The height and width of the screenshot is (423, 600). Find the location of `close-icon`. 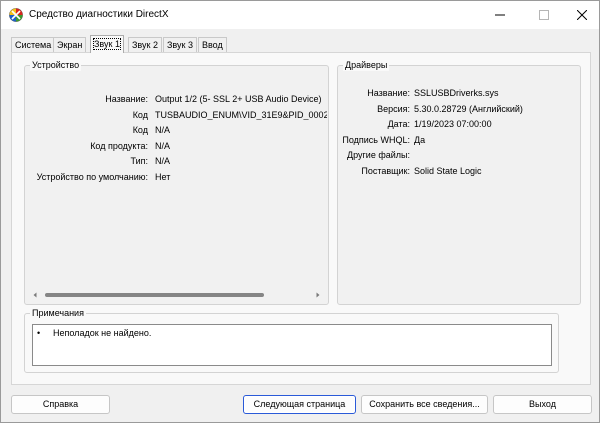

close-icon is located at coordinates (582, 15).